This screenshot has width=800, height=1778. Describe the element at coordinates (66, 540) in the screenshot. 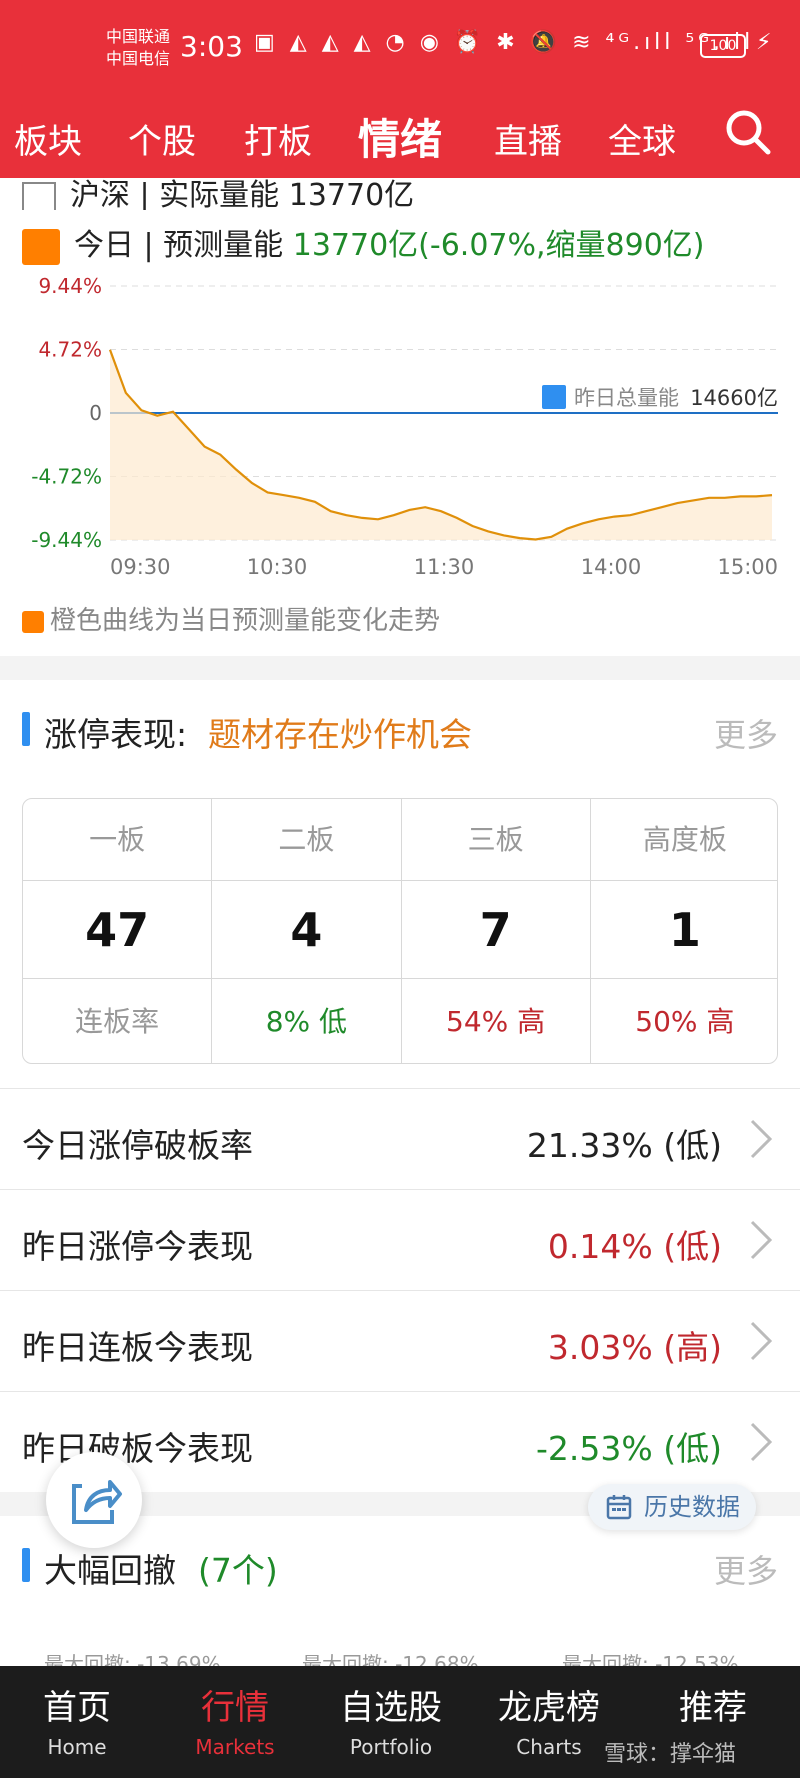

I see `y-tick-label: -9.44%` at that location.